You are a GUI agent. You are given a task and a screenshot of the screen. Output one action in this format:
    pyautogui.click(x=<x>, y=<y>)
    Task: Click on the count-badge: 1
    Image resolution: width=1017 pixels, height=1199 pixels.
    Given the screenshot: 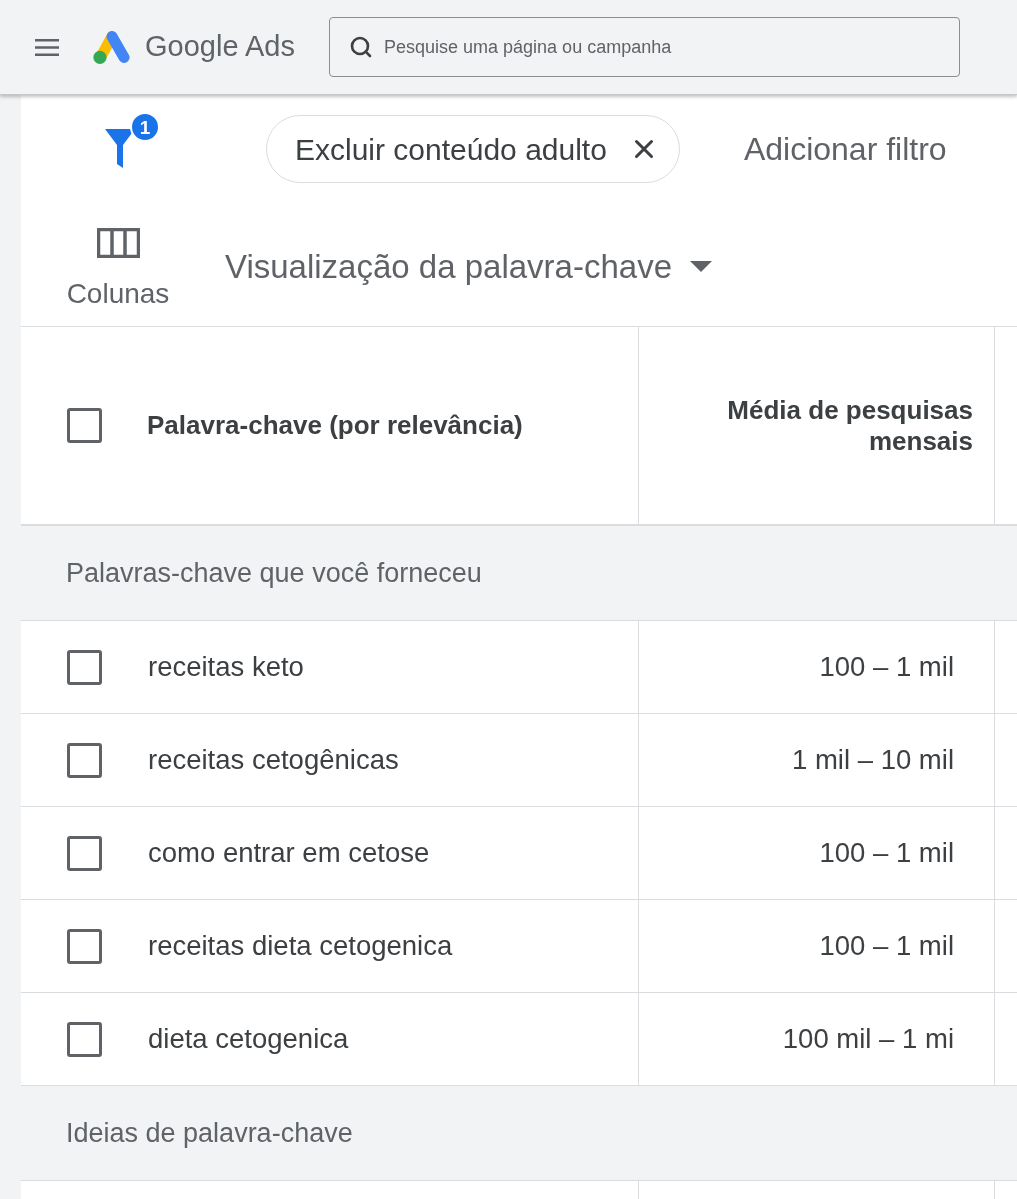 What is the action you would take?
    pyautogui.click(x=145, y=127)
    